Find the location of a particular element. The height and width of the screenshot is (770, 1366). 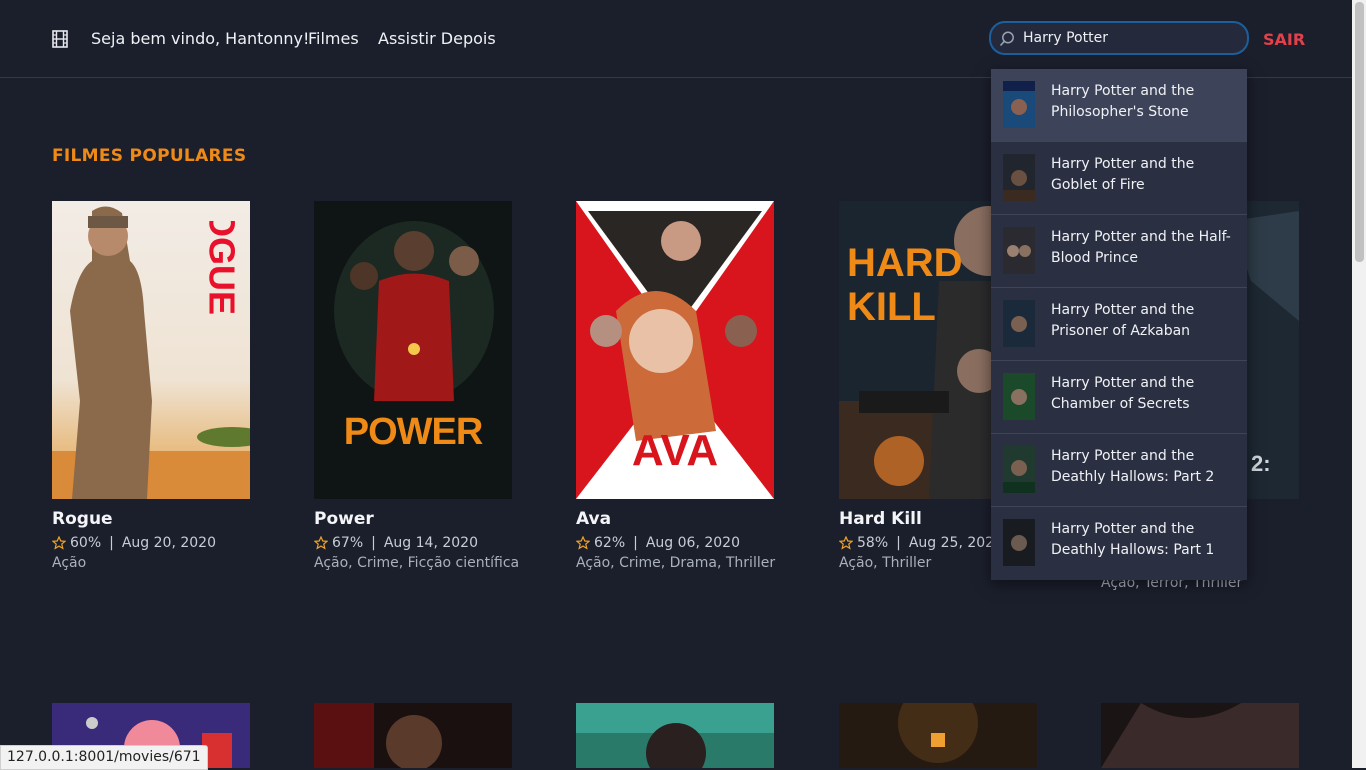

movie-date: Aug 25, 2020 is located at coordinates (955, 543).